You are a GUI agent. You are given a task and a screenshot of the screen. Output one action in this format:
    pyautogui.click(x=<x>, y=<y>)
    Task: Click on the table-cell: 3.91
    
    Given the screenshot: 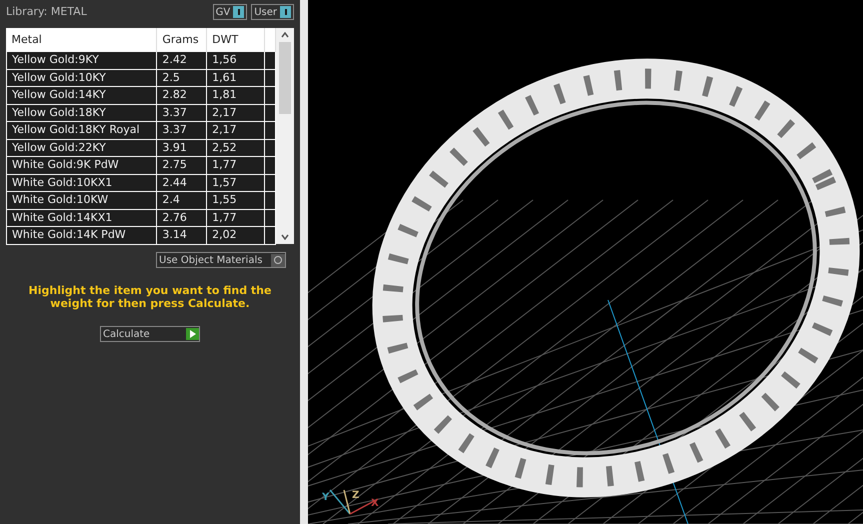 What is the action you would take?
    pyautogui.click(x=181, y=147)
    